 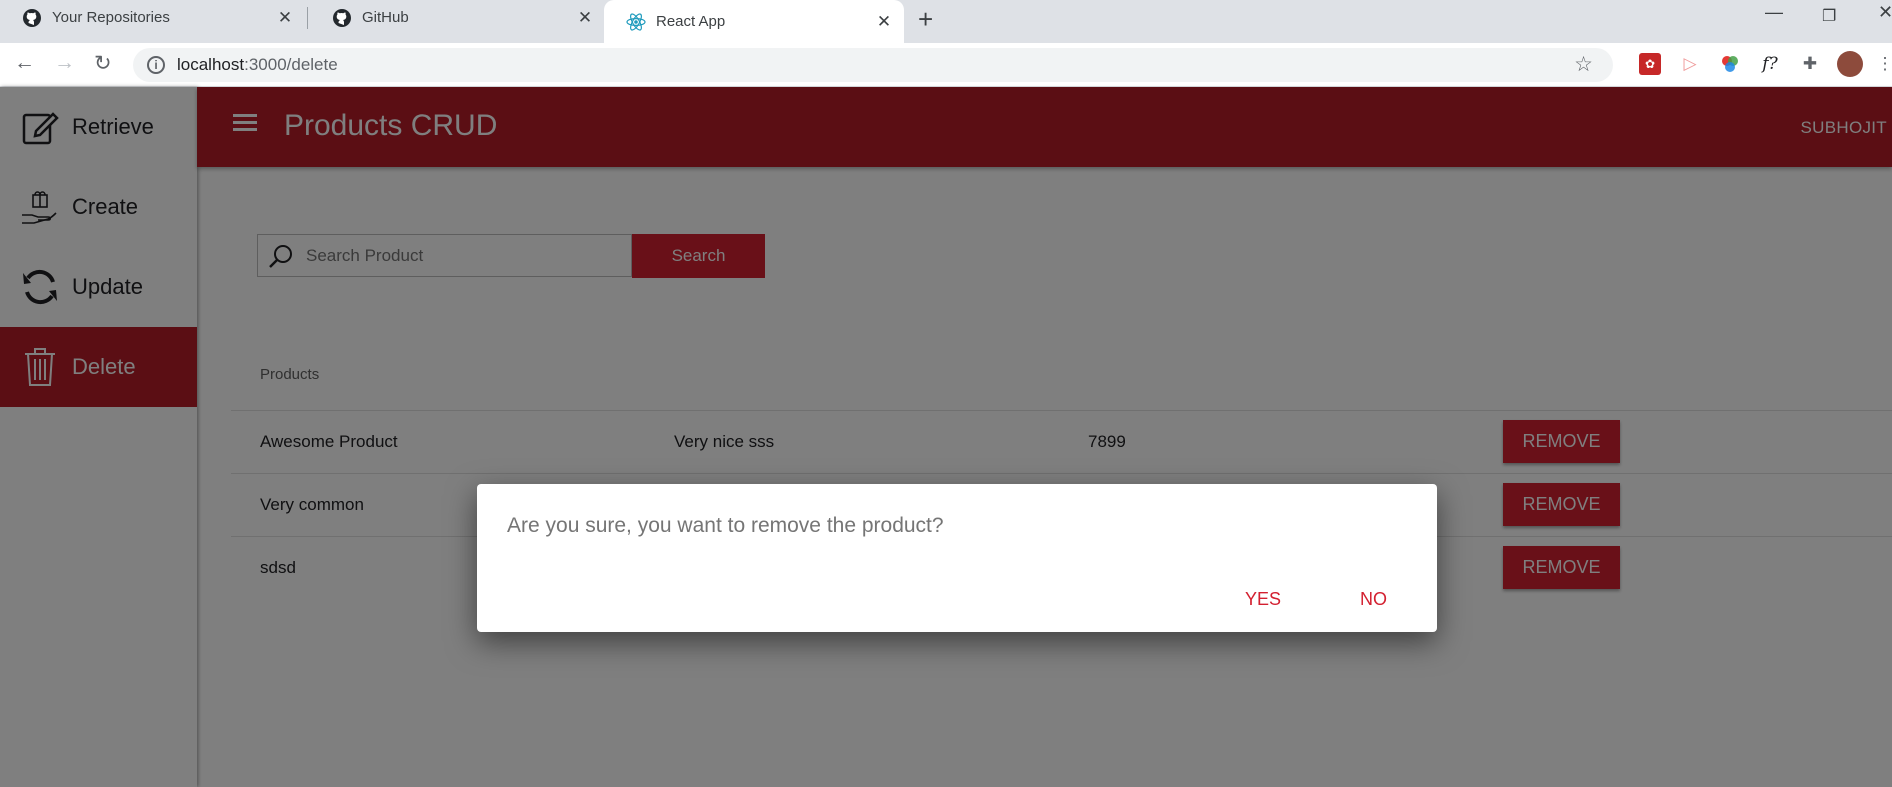 What do you see at coordinates (1885, 12) in the screenshot?
I see `close-window-icon: ✕` at bounding box center [1885, 12].